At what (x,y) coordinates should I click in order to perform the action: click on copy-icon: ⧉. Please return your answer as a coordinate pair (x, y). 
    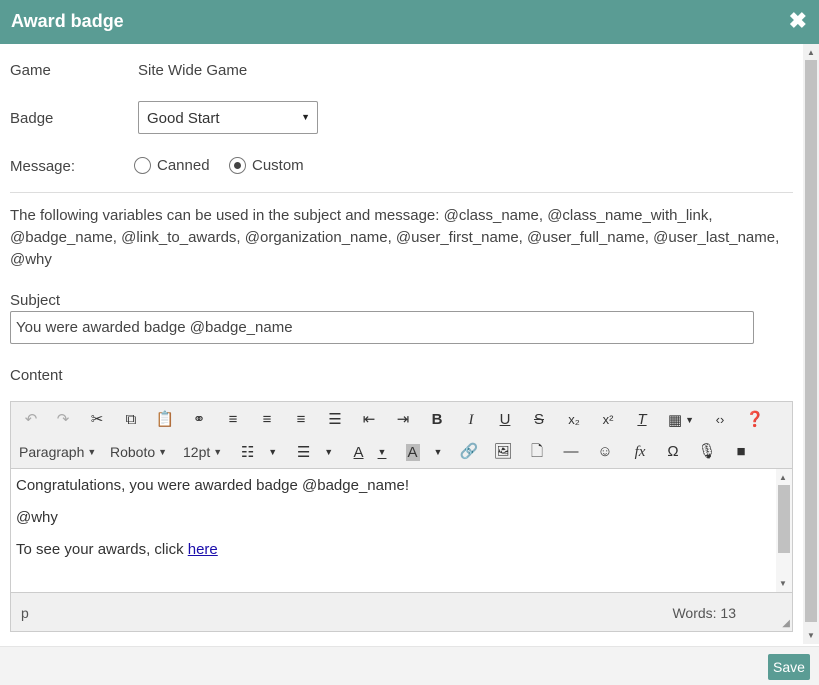
    Looking at the image, I should click on (131, 420).